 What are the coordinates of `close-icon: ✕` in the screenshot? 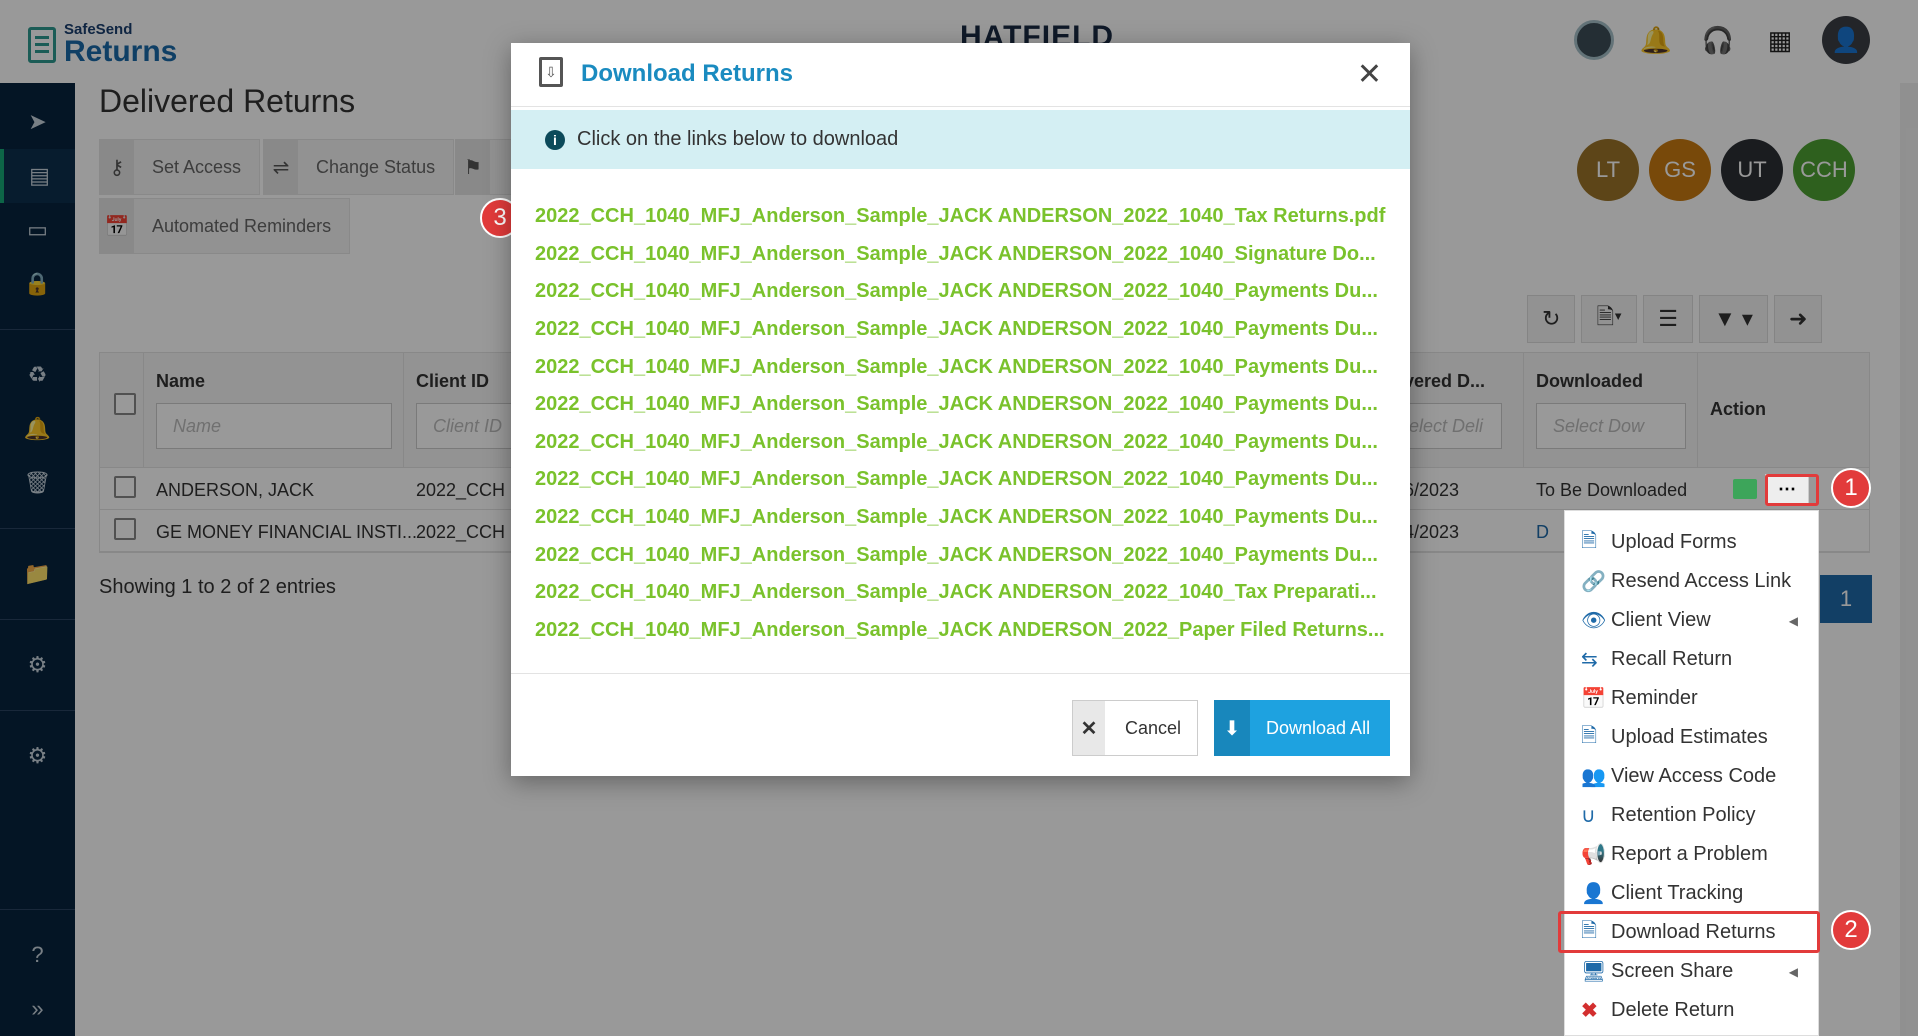 It's located at (1369, 74).